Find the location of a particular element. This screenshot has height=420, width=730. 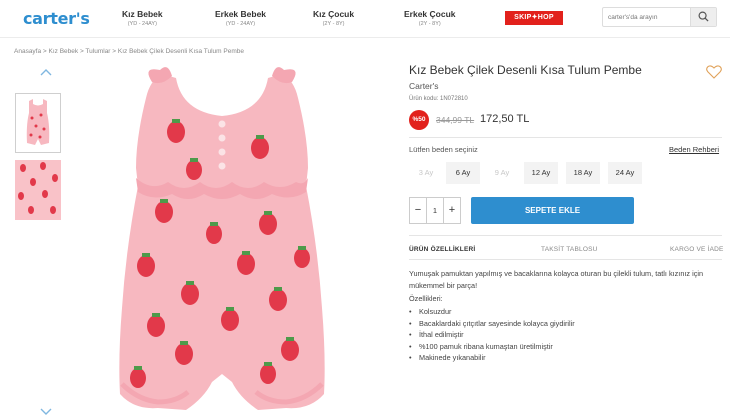

nav-erkek-cocuk: Erkek Çocuk (2Y - 8Y) is located at coordinates (430, 18).